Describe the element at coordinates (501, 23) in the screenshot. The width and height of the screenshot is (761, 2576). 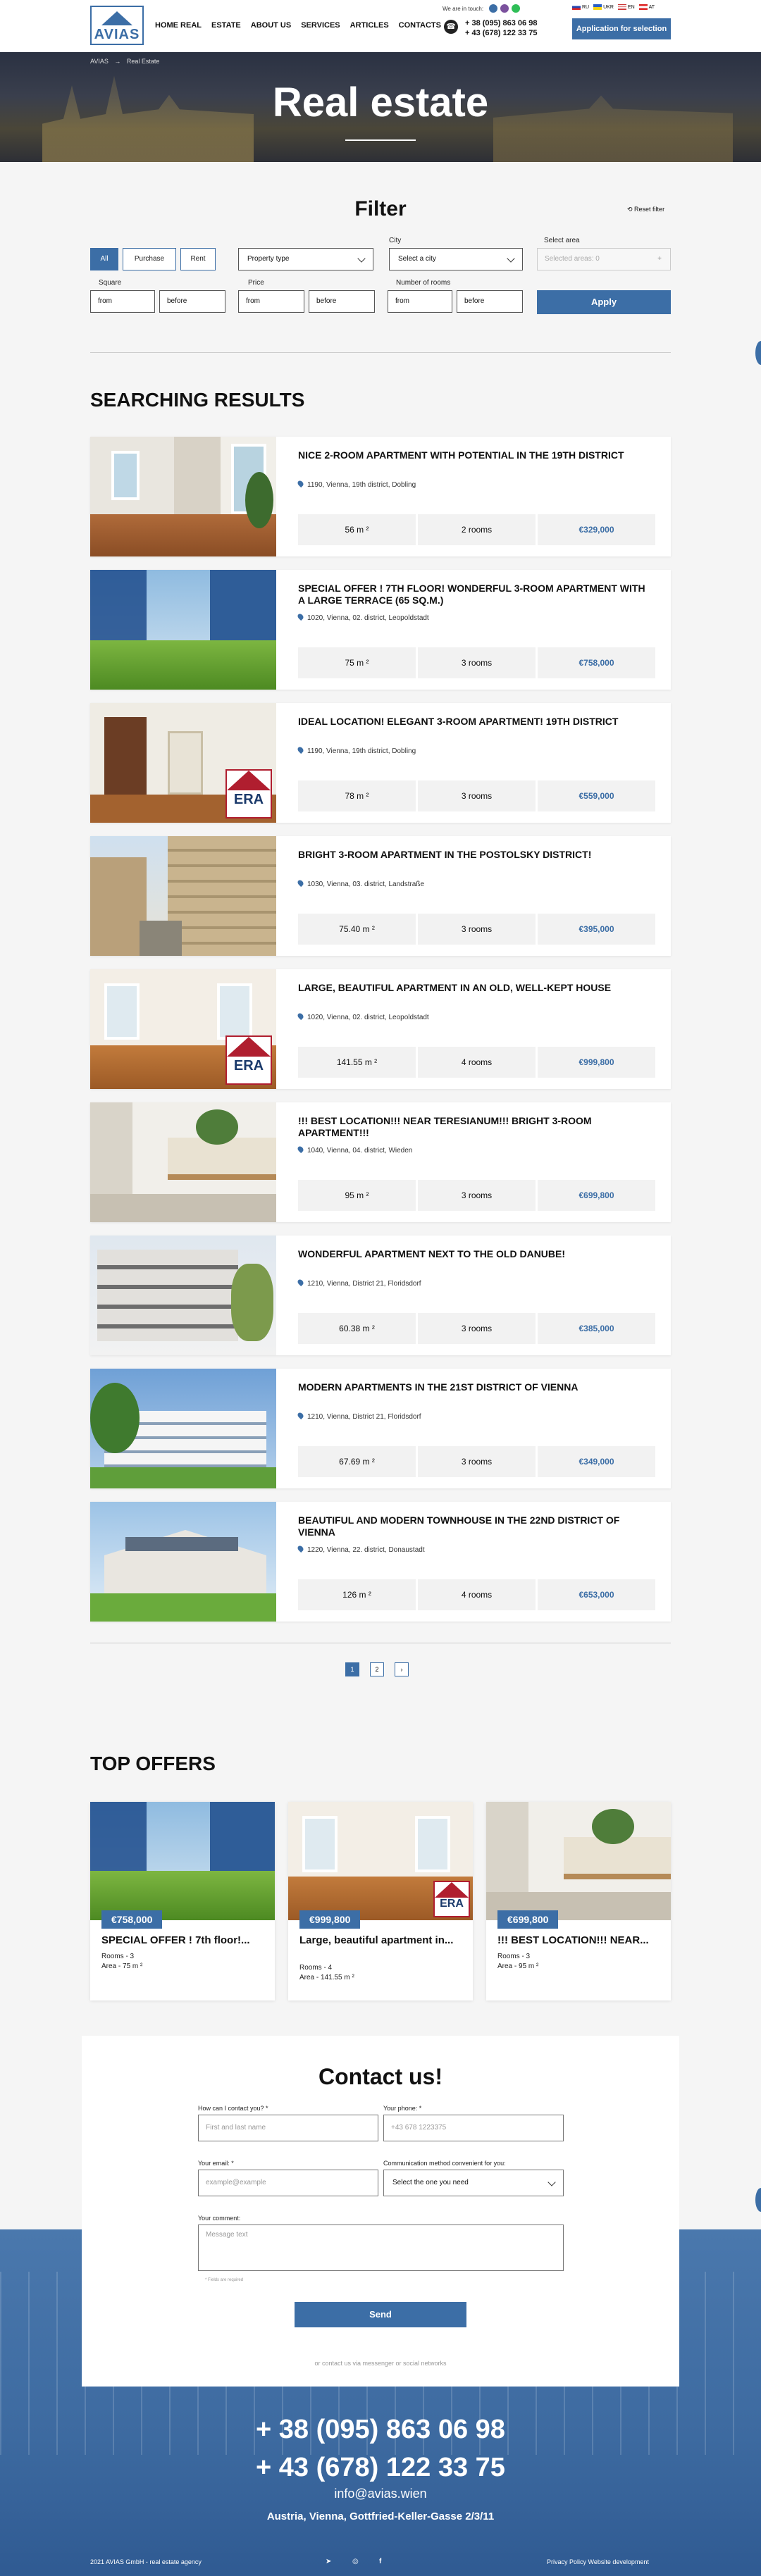
I see `header-phone-1: + 38 (095) 863 06 98` at that location.